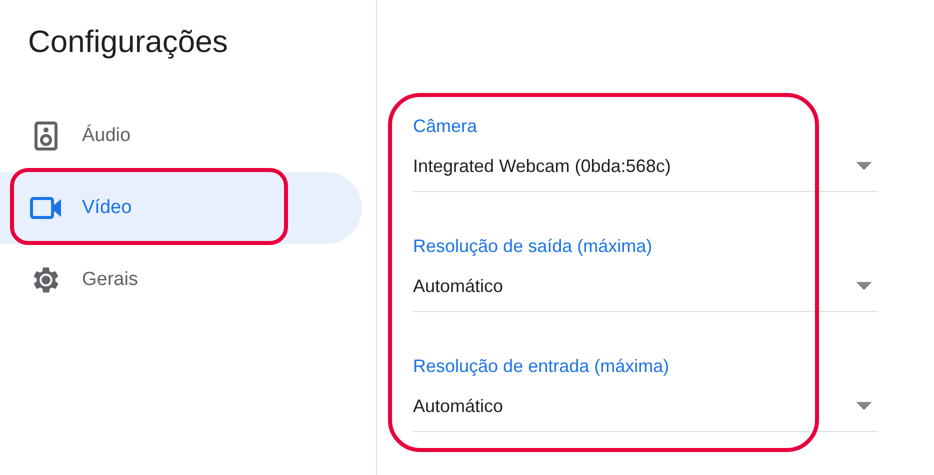 The width and height of the screenshot is (934, 475). What do you see at coordinates (445, 126) in the screenshot?
I see `field-label: Câmera` at bounding box center [445, 126].